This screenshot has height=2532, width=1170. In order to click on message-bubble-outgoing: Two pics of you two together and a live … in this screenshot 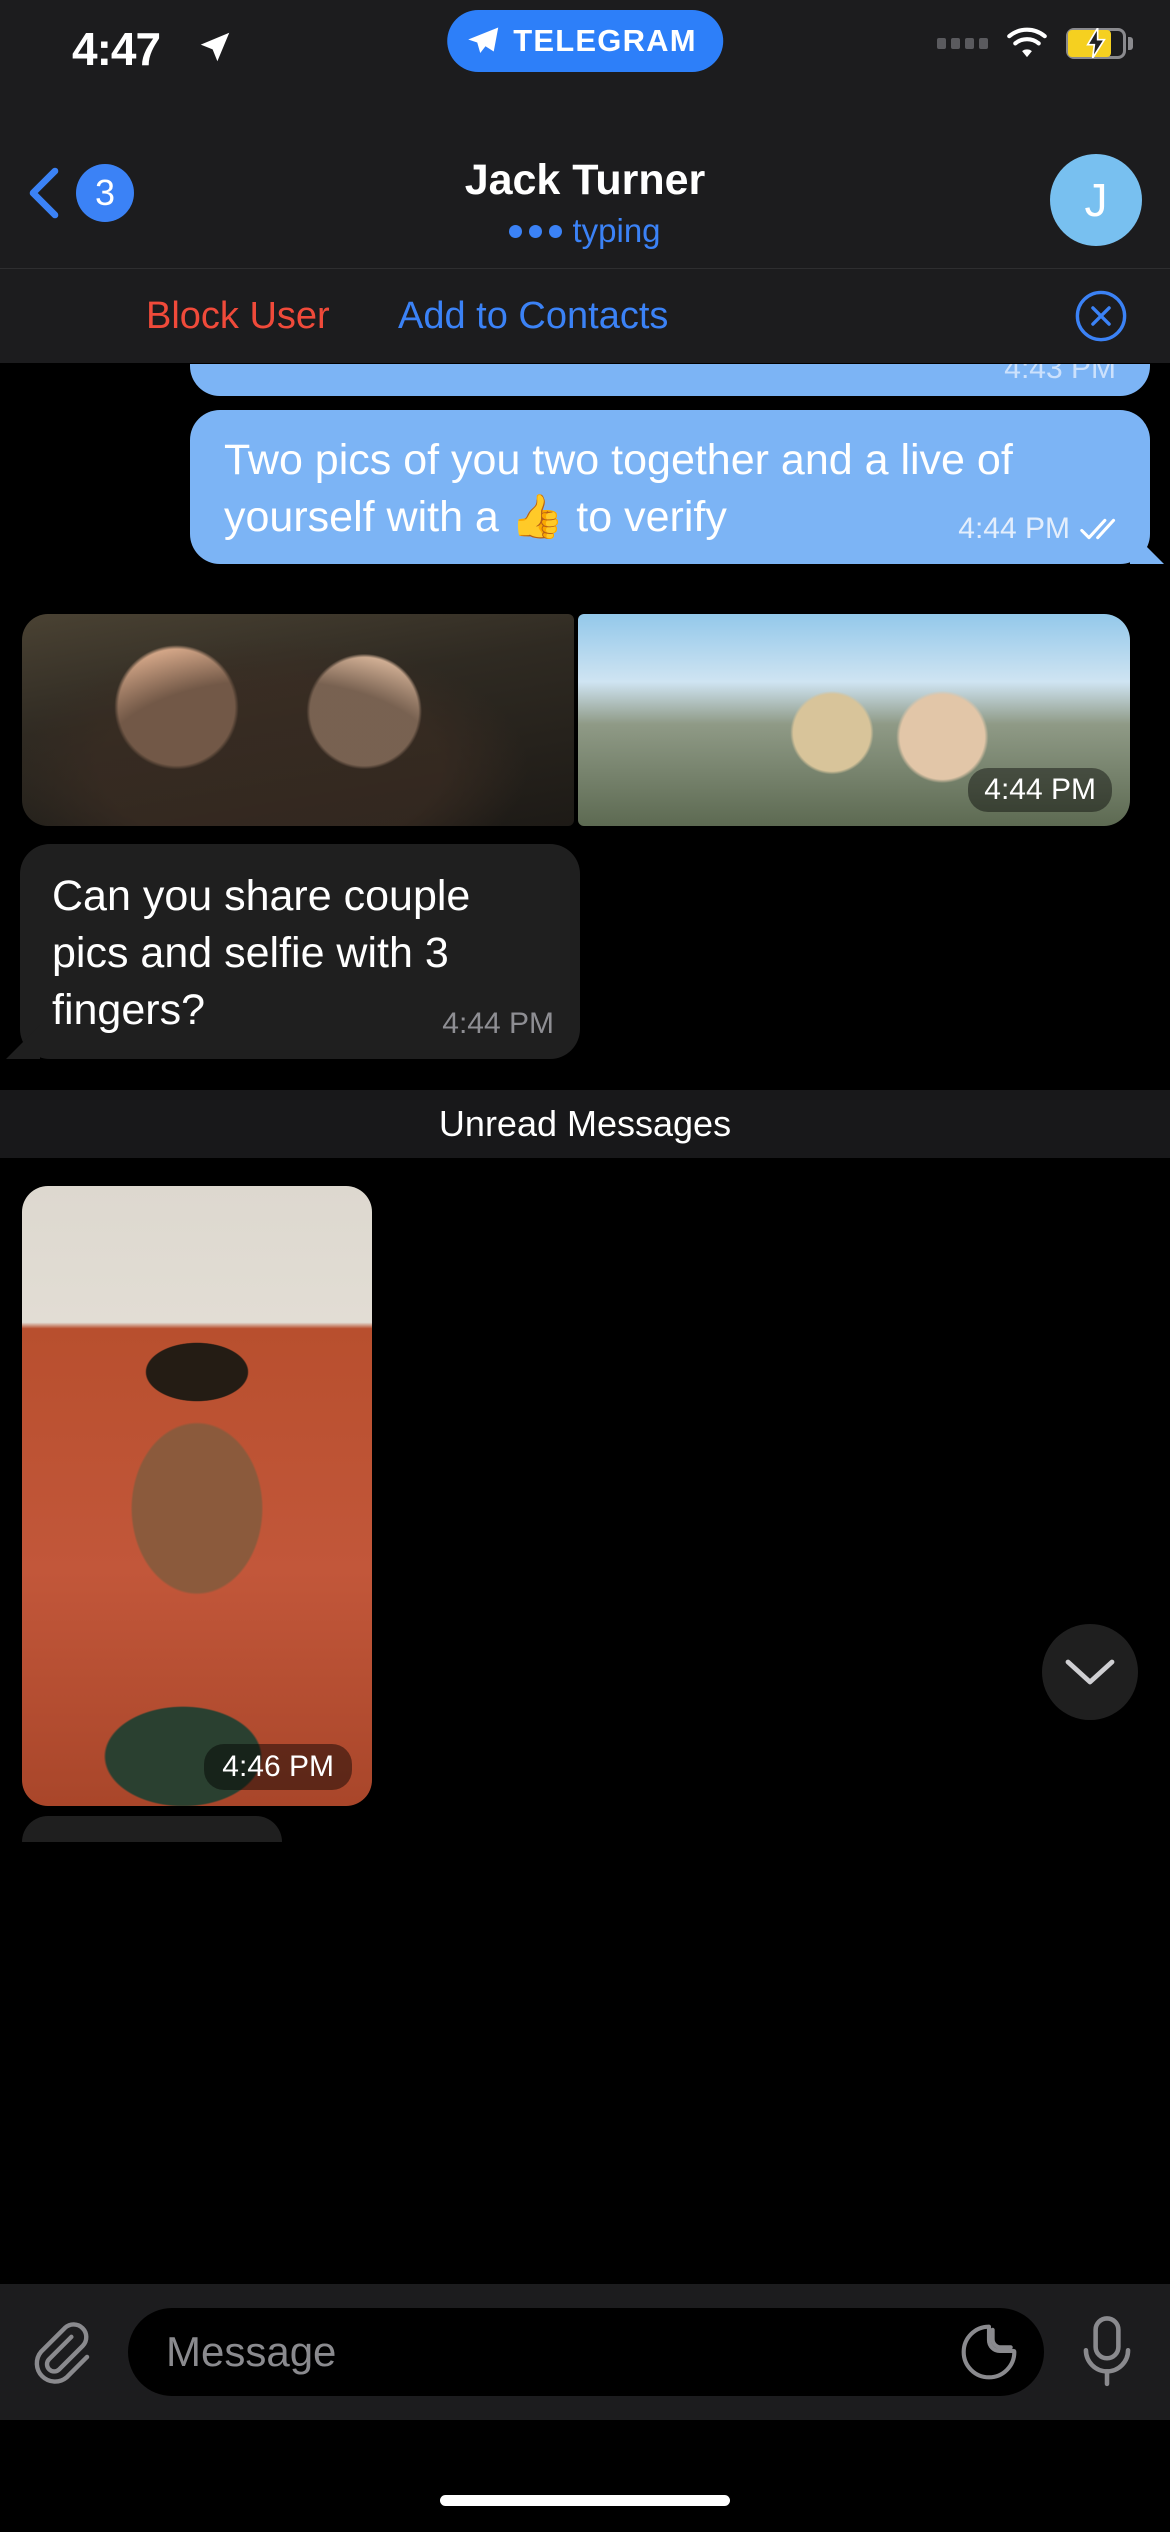, I will do `click(677, 487)`.